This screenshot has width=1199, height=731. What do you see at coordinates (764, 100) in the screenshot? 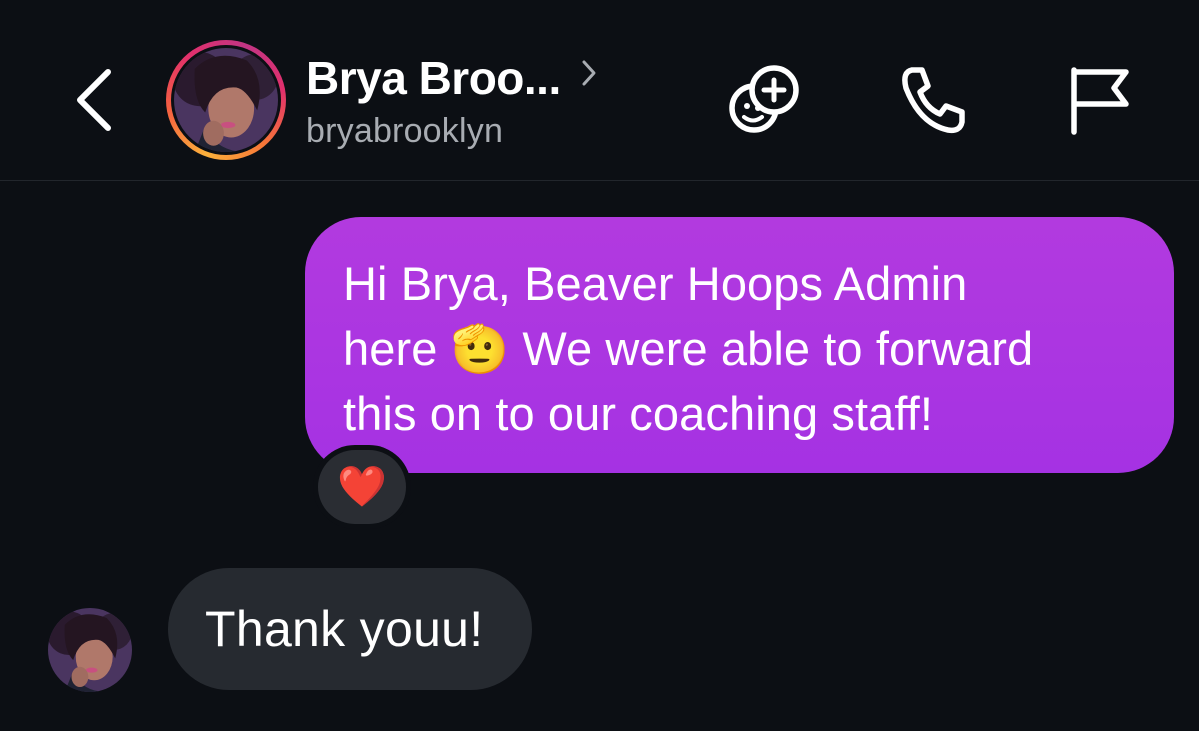
I see `add-effects-icon` at bounding box center [764, 100].